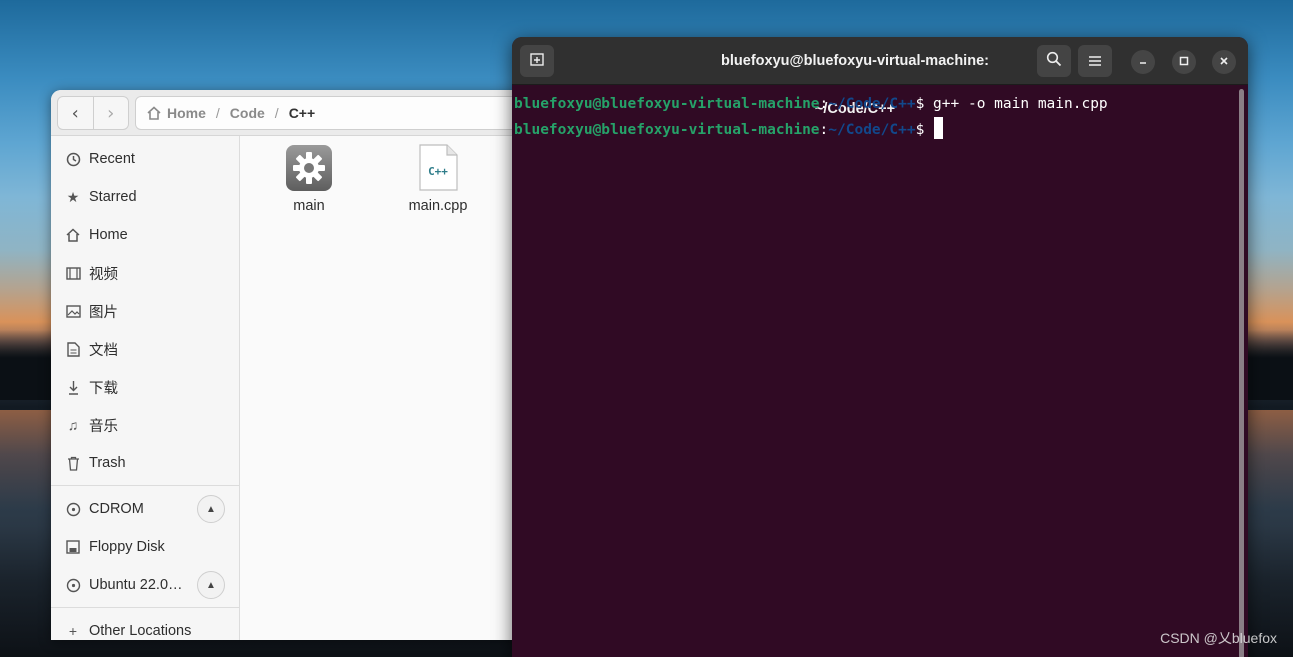 The image size is (1293, 657). Describe the element at coordinates (939, 128) in the screenshot. I see `text-cursor` at that location.